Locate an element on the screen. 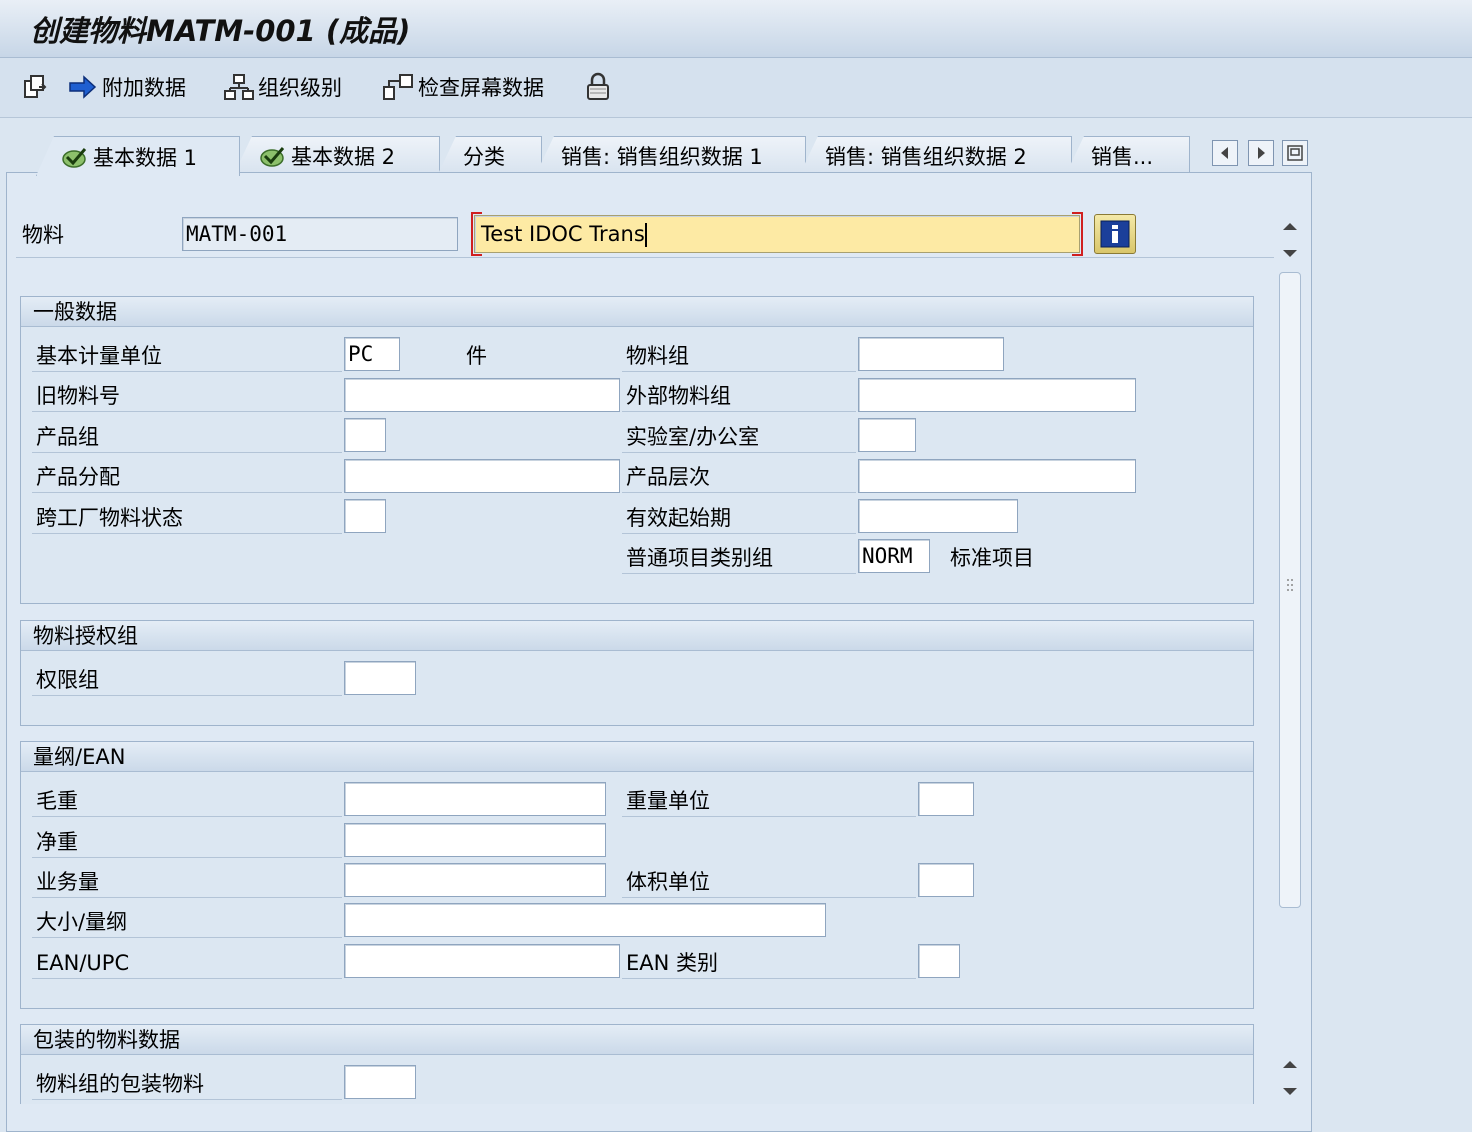  lab-office-label: 实验室/办公室 is located at coordinates (739, 437).